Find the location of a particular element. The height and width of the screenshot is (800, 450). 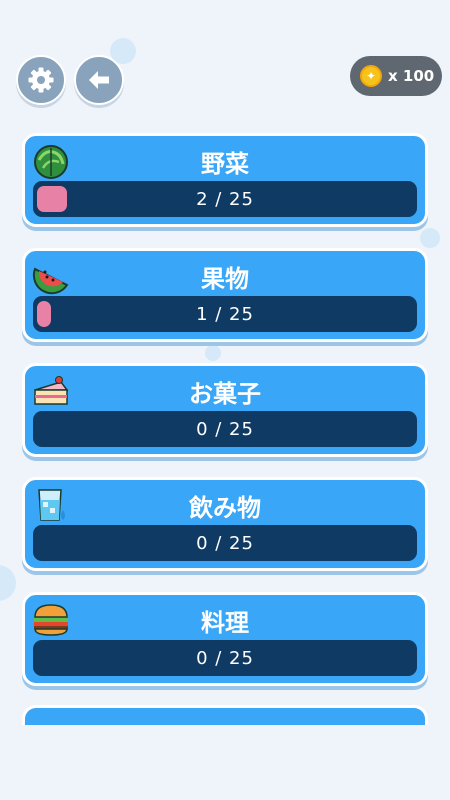

bottom-area is located at coordinates (225, 762).